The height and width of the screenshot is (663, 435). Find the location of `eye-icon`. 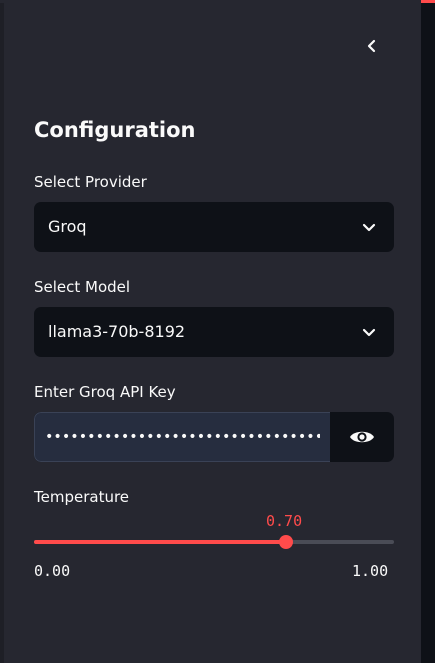

eye-icon is located at coordinates (362, 437).